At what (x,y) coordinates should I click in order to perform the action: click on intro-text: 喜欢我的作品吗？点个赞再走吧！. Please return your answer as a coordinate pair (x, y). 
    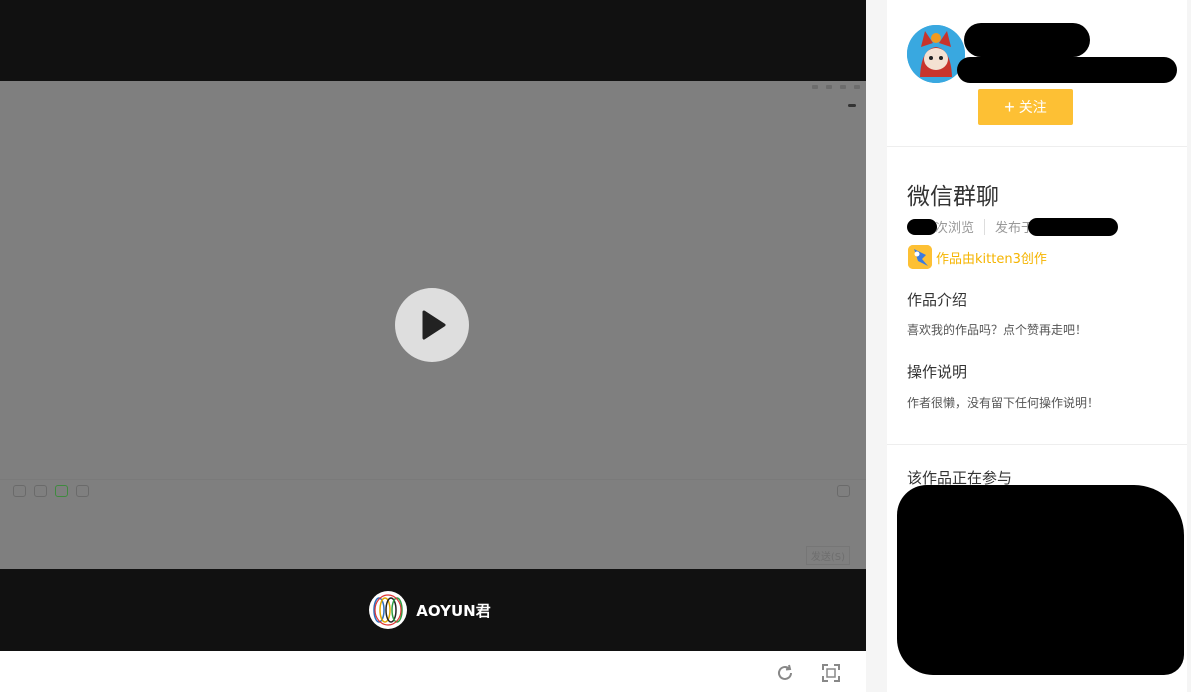
    Looking at the image, I should click on (997, 330).